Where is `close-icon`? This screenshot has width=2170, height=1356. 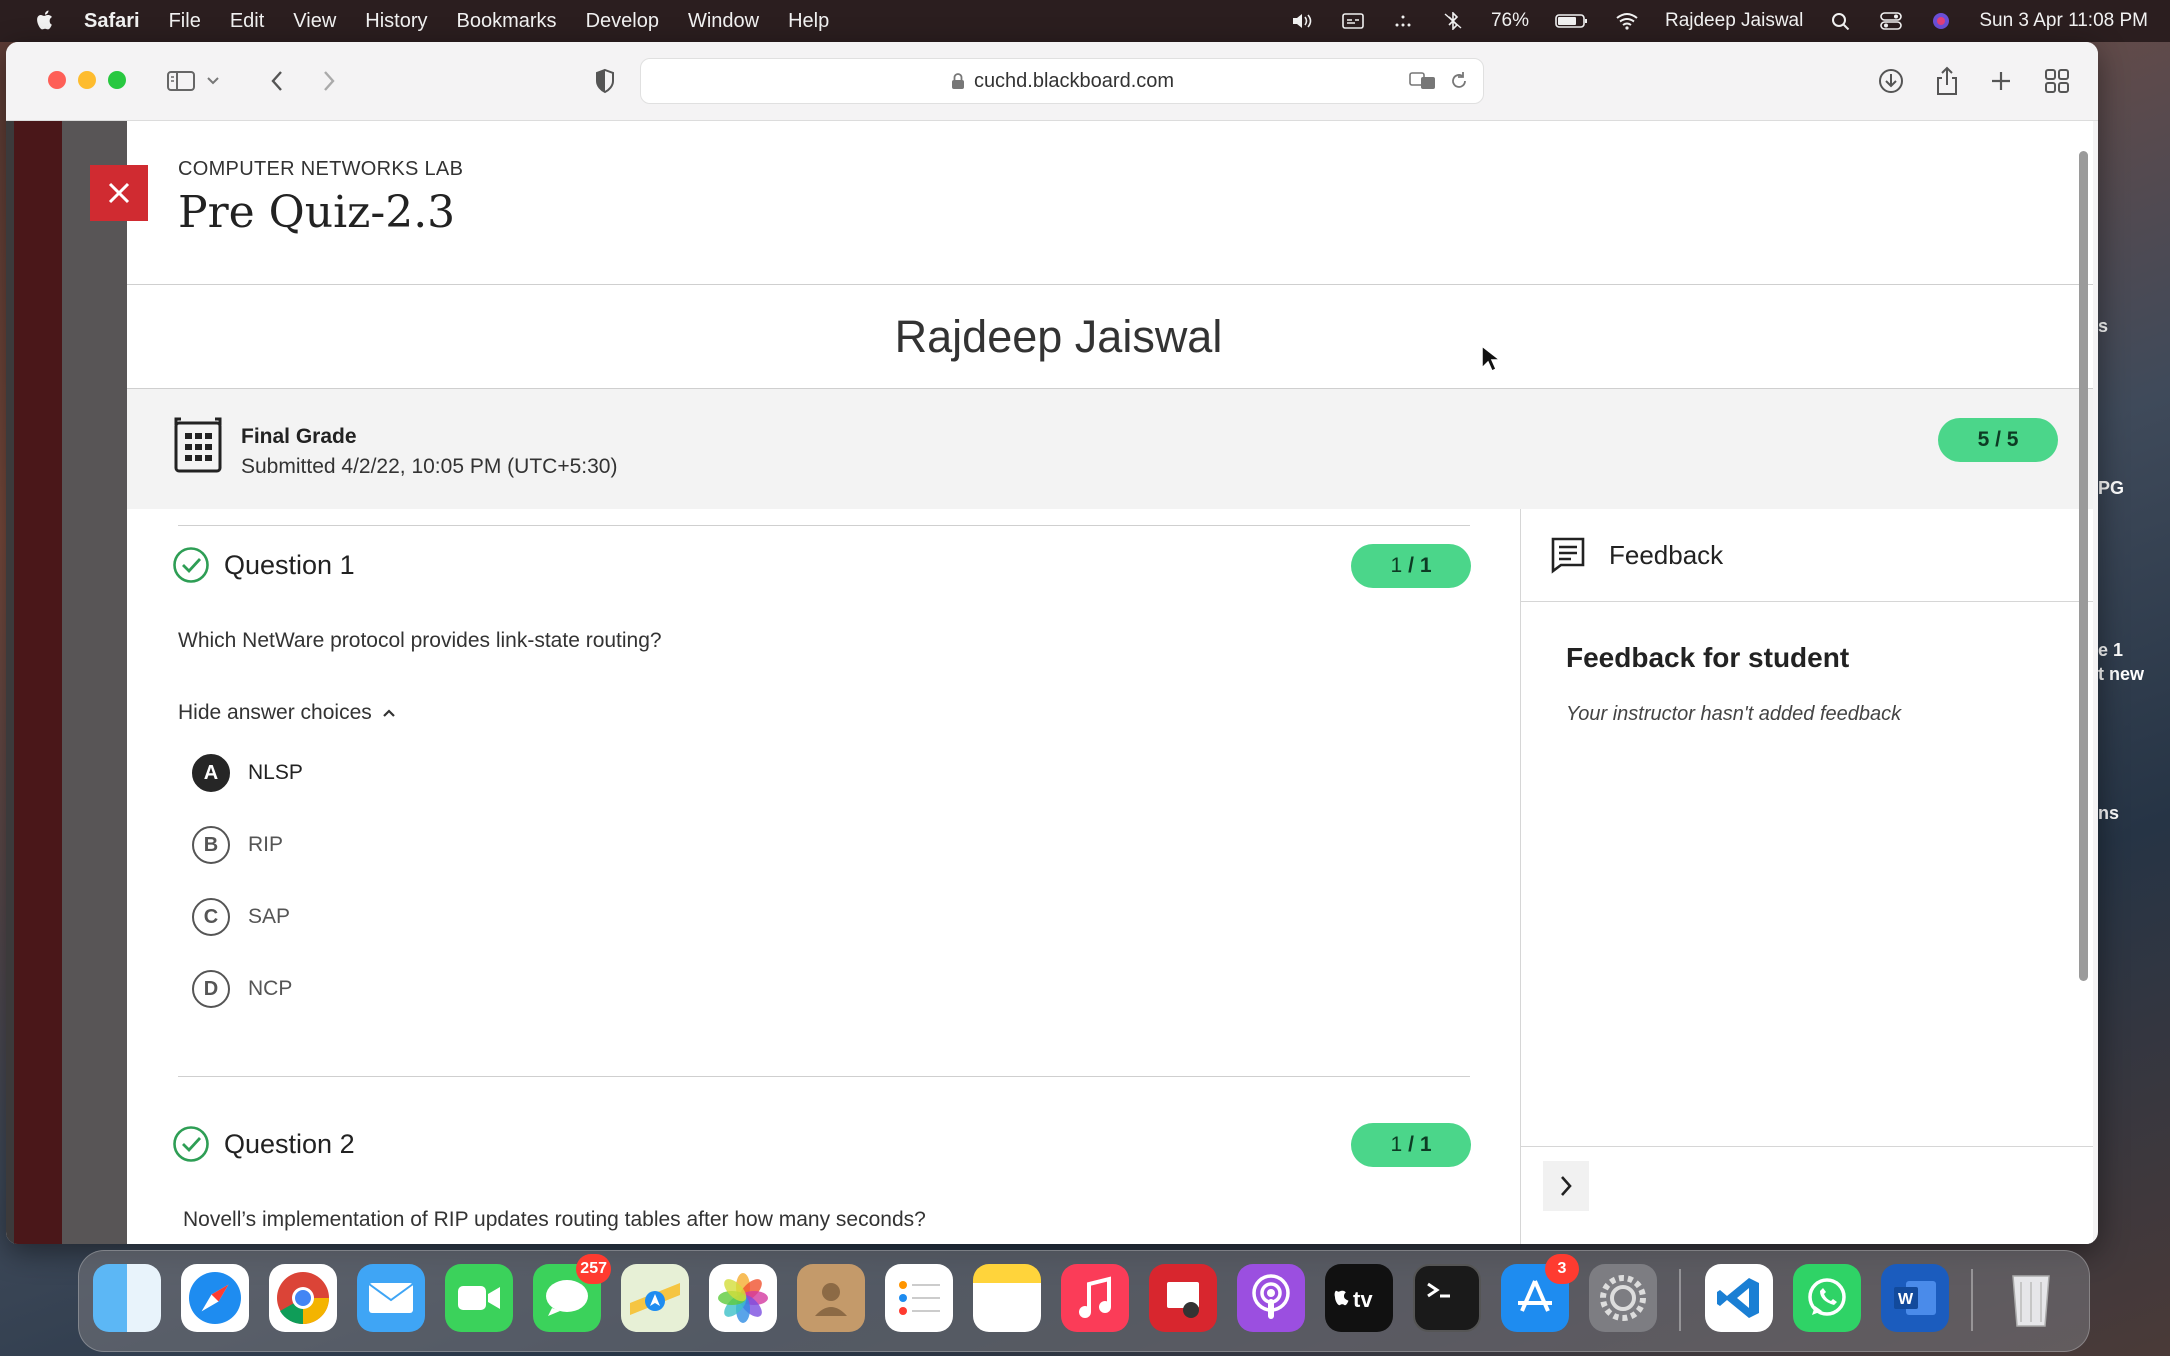 close-icon is located at coordinates (119, 193).